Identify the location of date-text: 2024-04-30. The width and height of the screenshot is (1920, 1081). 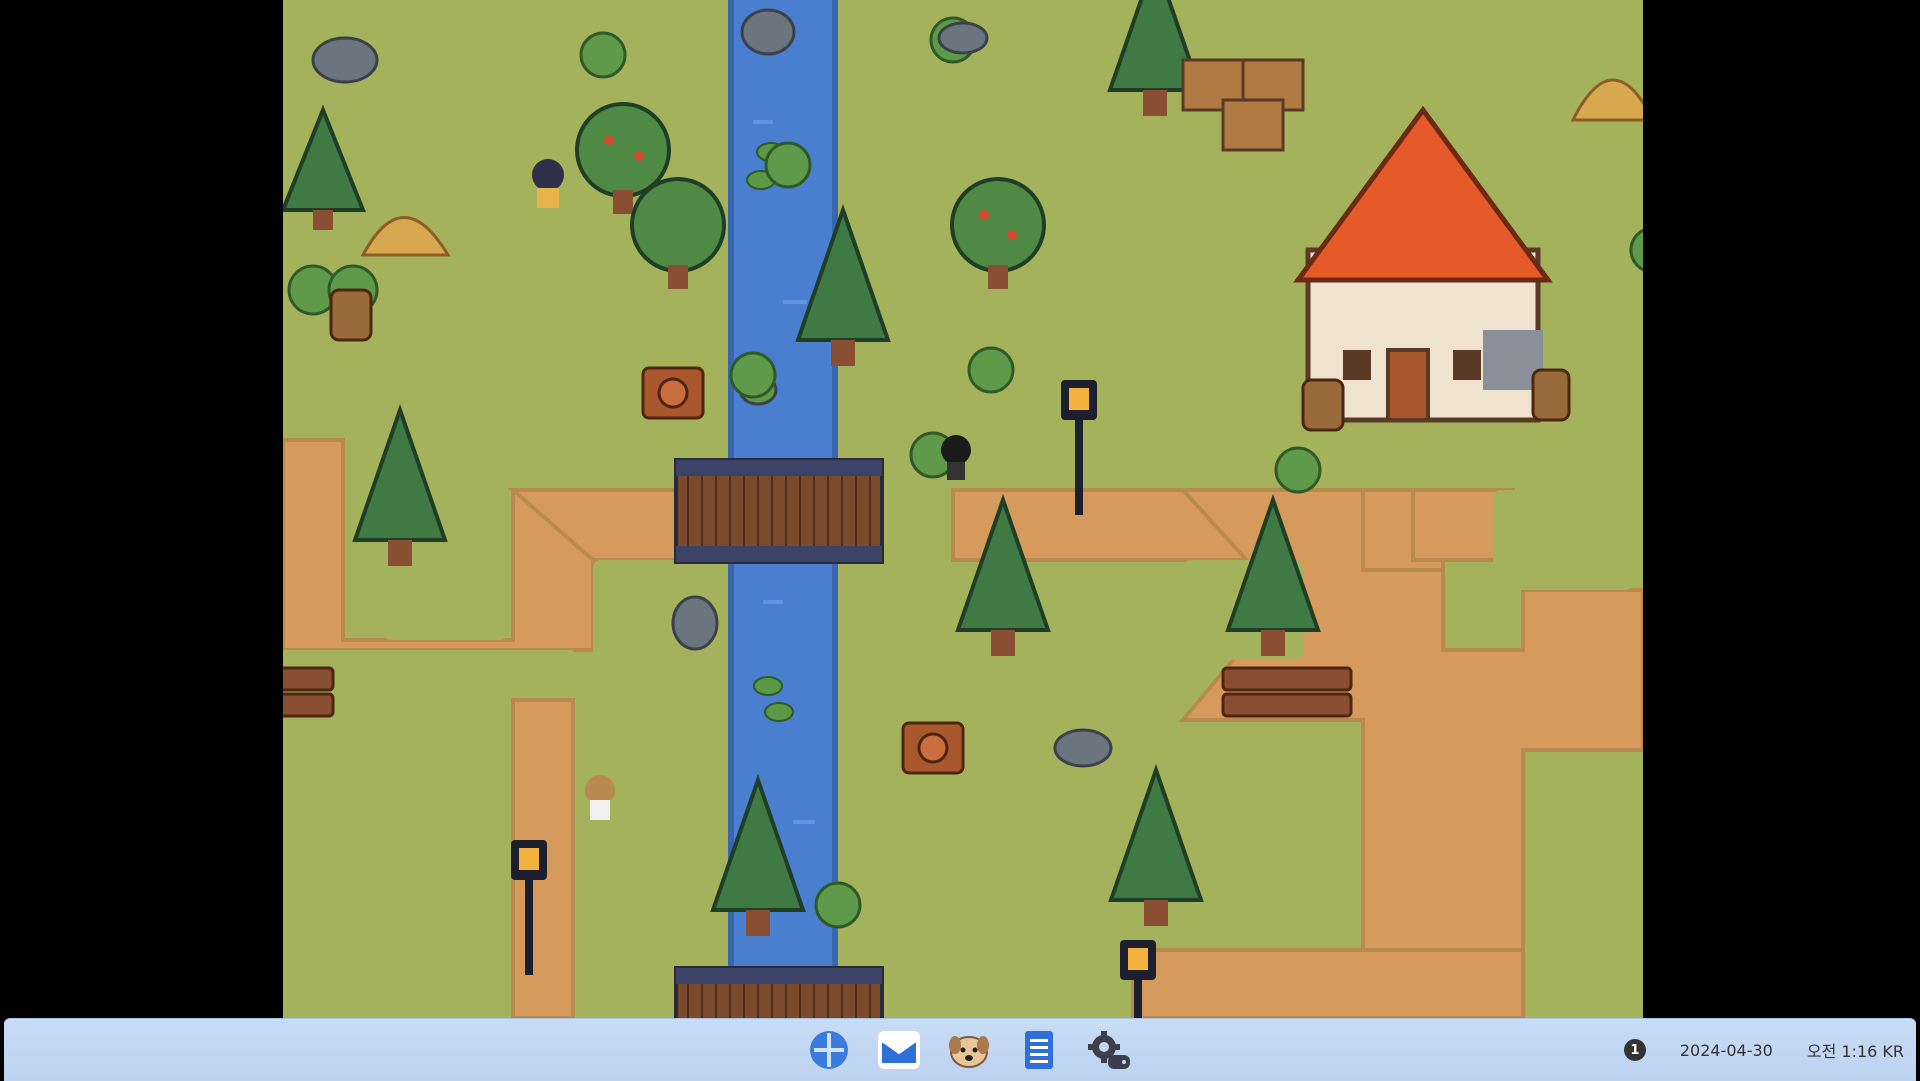
(1726, 1050).